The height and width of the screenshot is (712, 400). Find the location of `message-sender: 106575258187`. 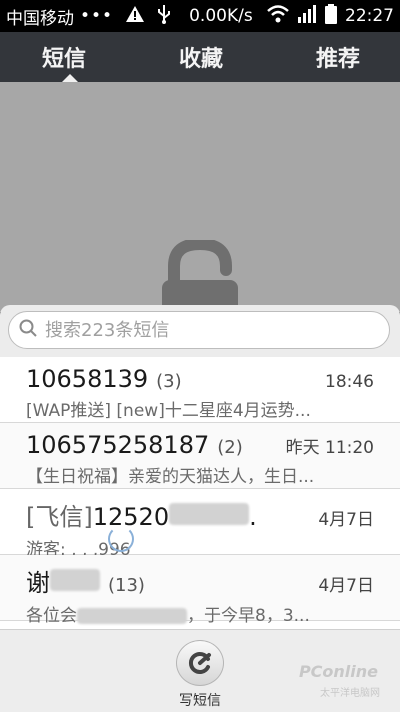

message-sender: 106575258187 is located at coordinates (118, 445).